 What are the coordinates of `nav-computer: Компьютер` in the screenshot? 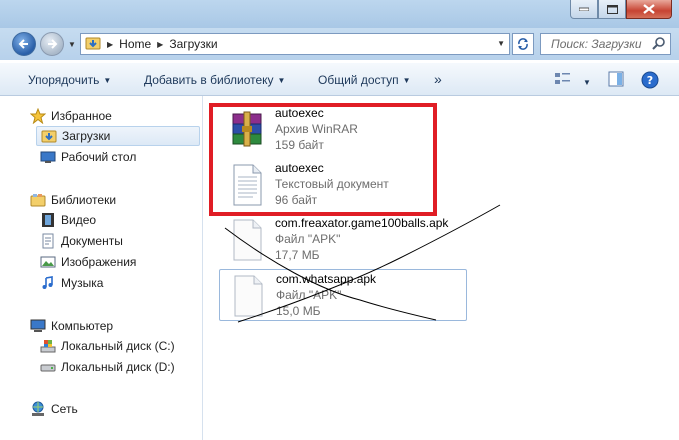 It's located at (71, 326).